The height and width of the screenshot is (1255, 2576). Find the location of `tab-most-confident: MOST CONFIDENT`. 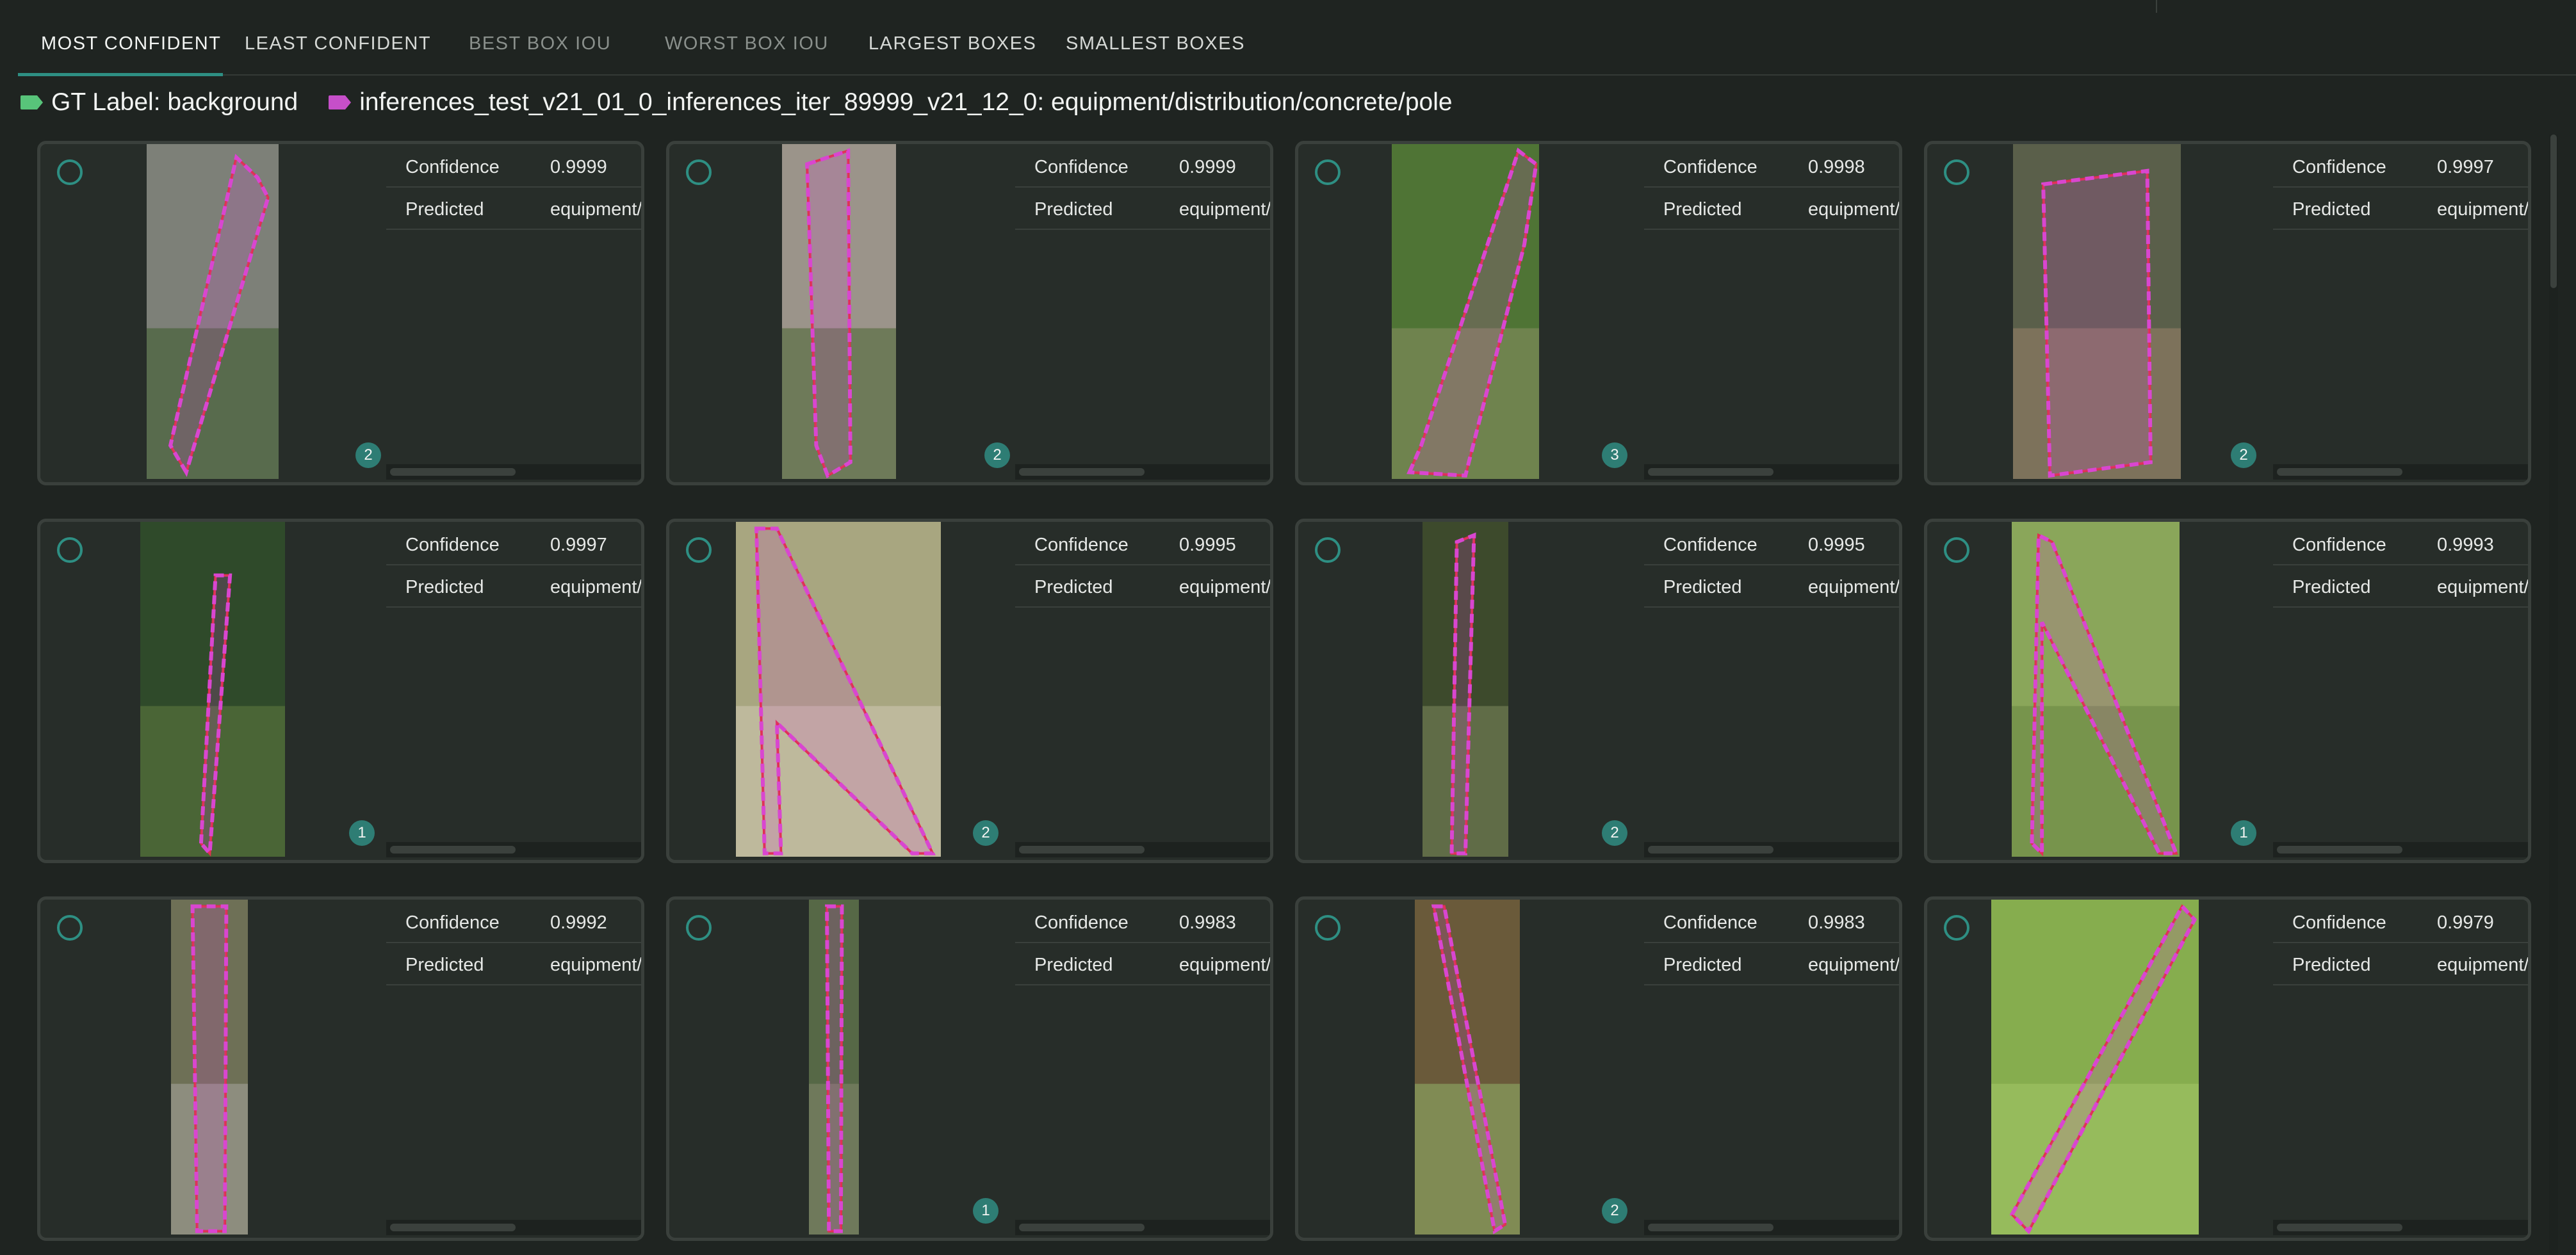

tab-most-confident: MOST CONFIDENT is located at coordinates (131, 37).